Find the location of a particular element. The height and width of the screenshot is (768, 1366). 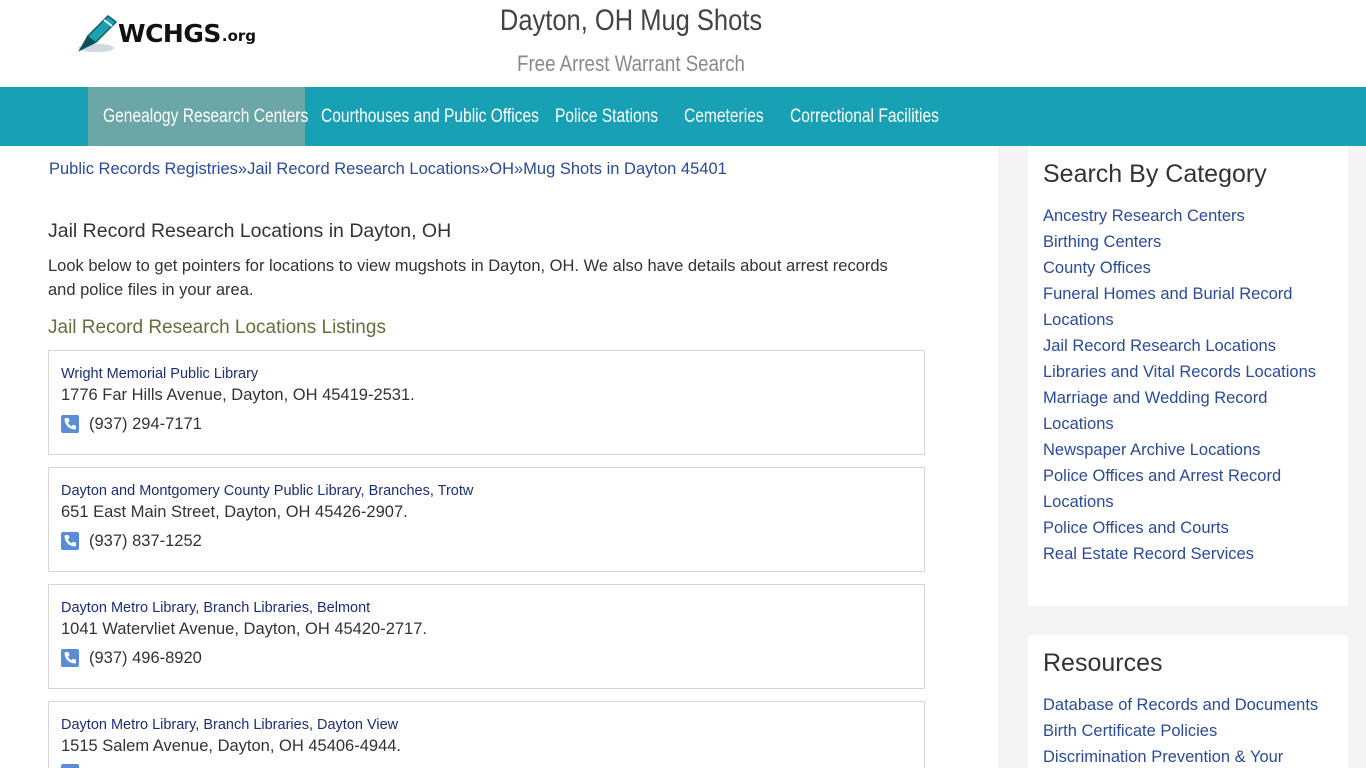

listings-heading: Jail Record Research Locations Listings is located at coordinates (217, 327).